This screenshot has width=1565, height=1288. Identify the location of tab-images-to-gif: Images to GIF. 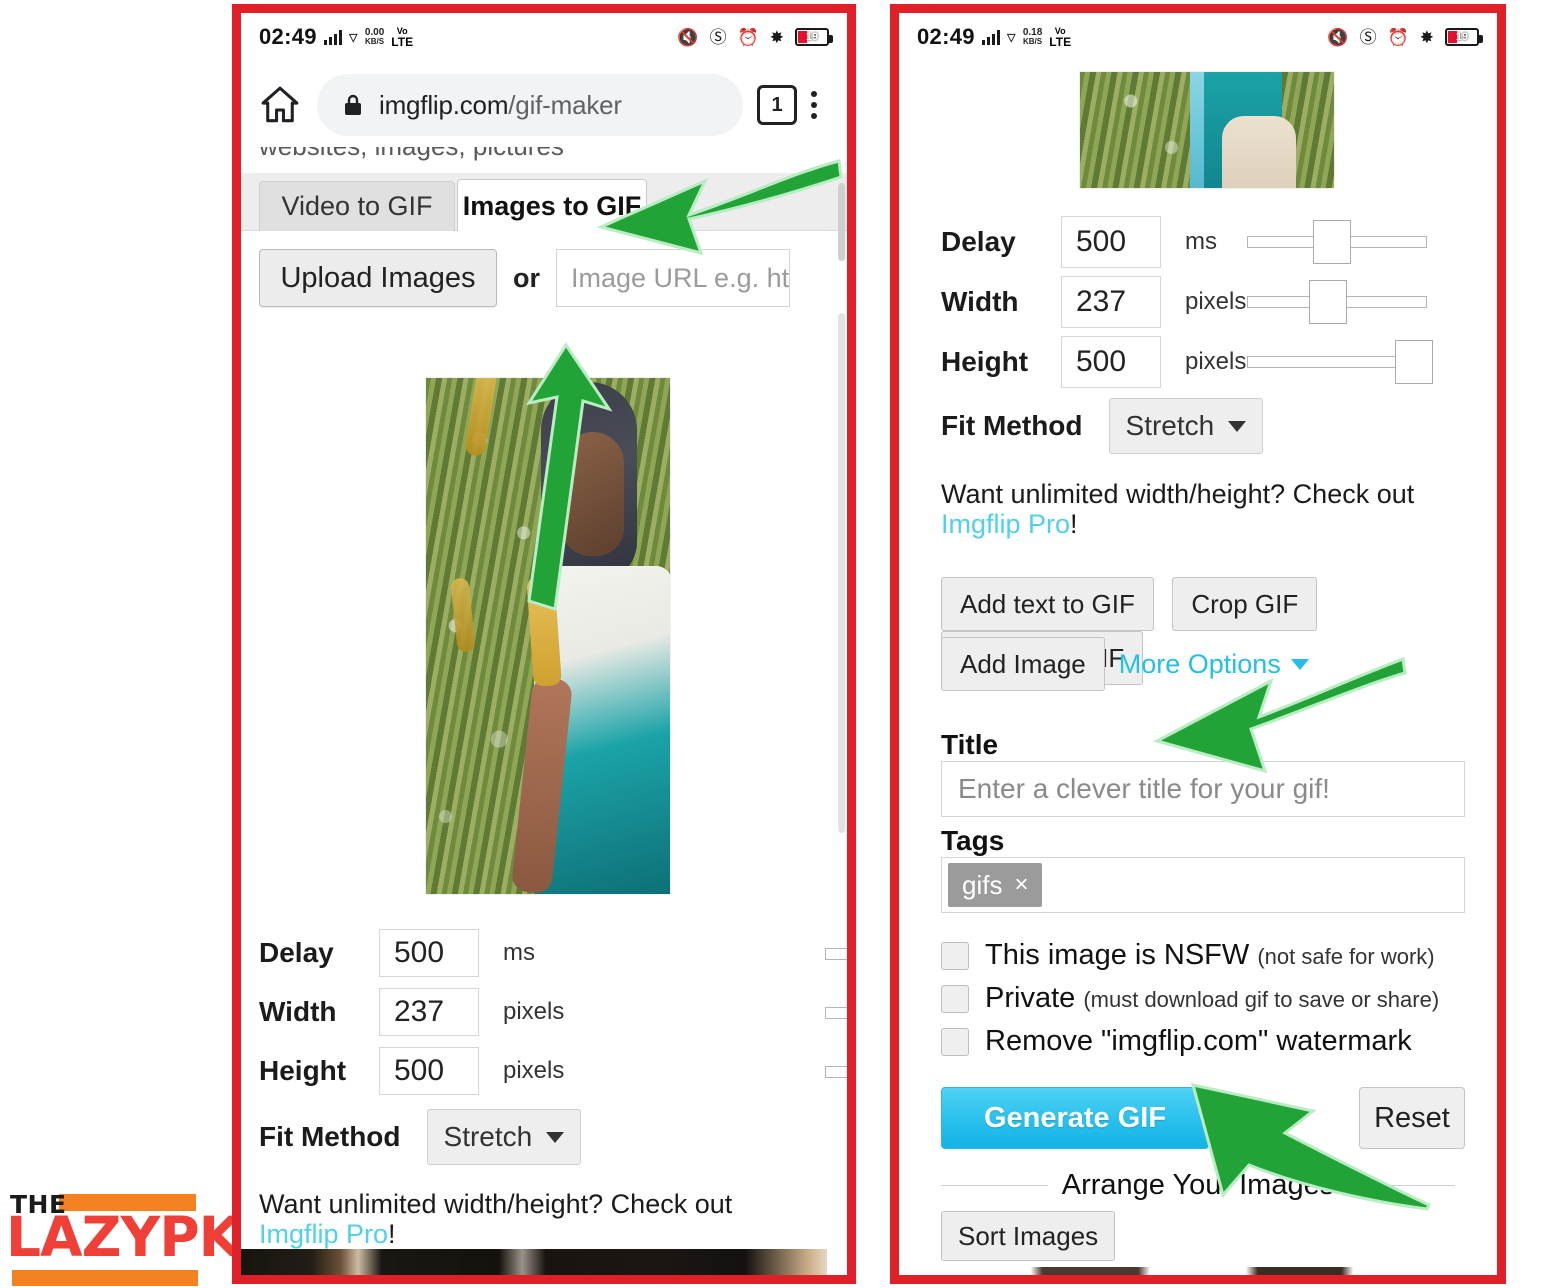
(552, 206).